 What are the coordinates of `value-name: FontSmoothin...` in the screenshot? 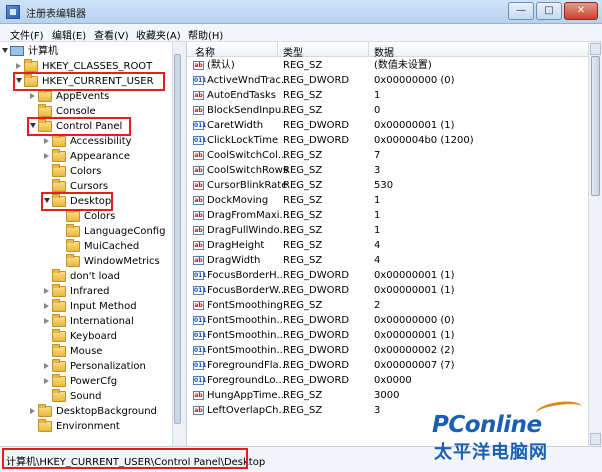 It's located at (247, 335).